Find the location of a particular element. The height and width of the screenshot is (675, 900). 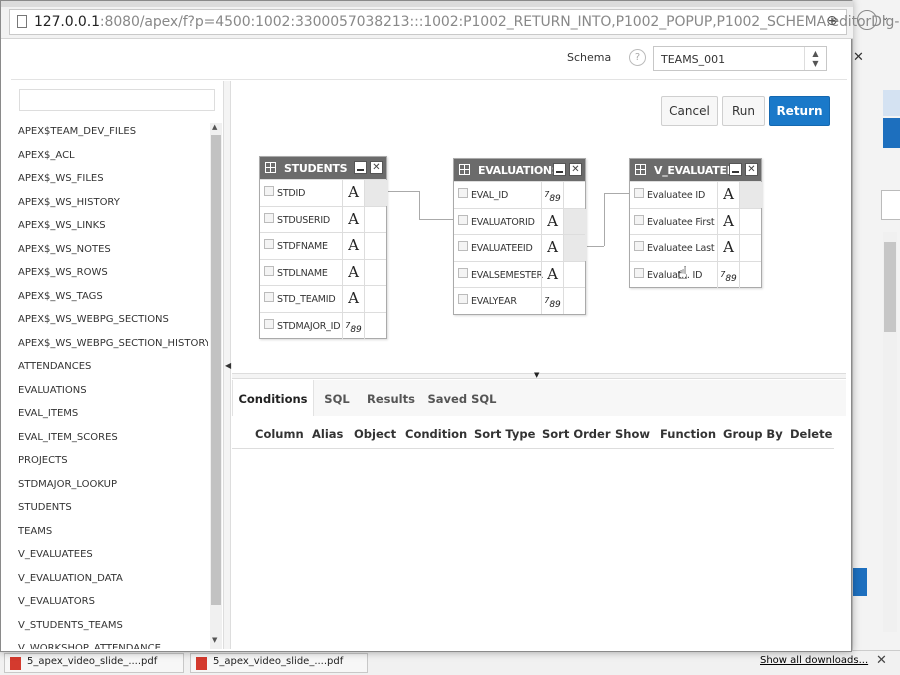

collapse-left-icon: ◀ is located at coordinates (228, 365).